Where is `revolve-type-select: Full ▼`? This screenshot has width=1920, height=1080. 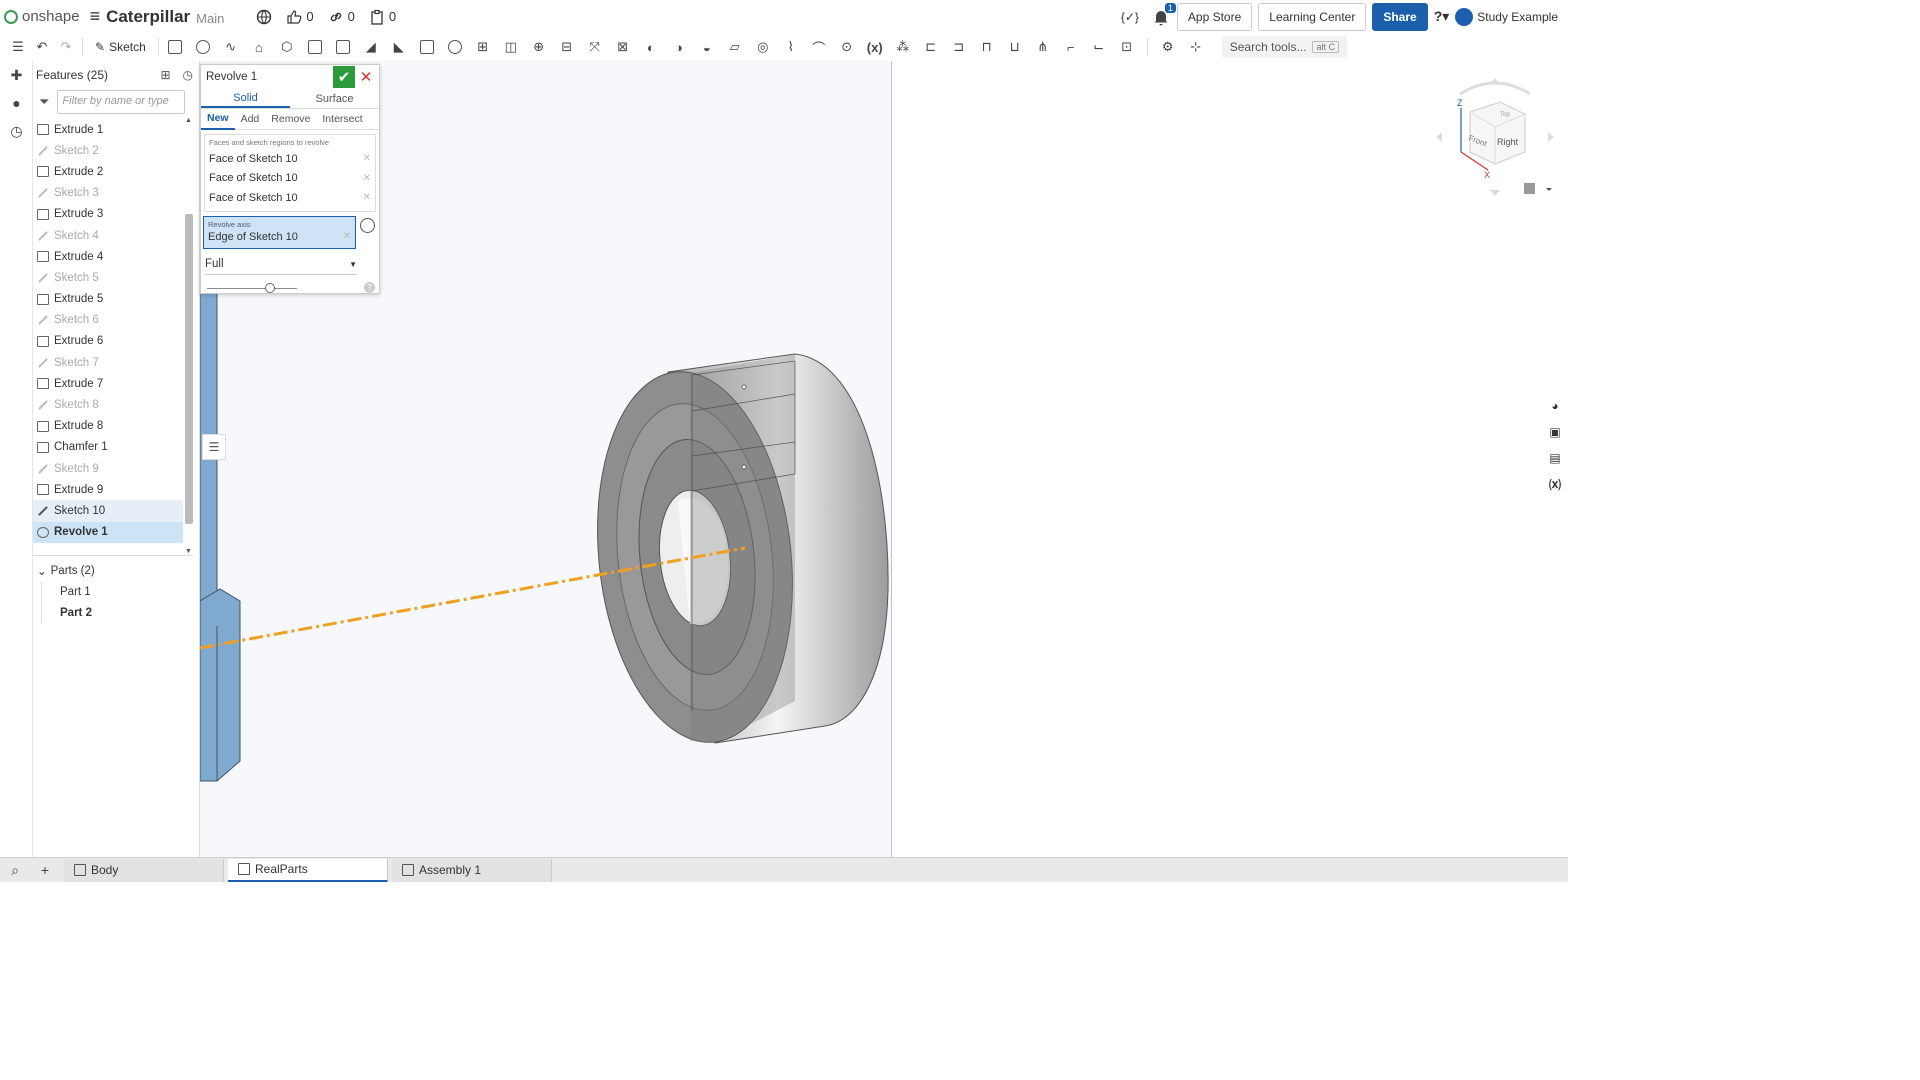
revolve-type-select: Full ▼ is located at coordinates (281, 265).